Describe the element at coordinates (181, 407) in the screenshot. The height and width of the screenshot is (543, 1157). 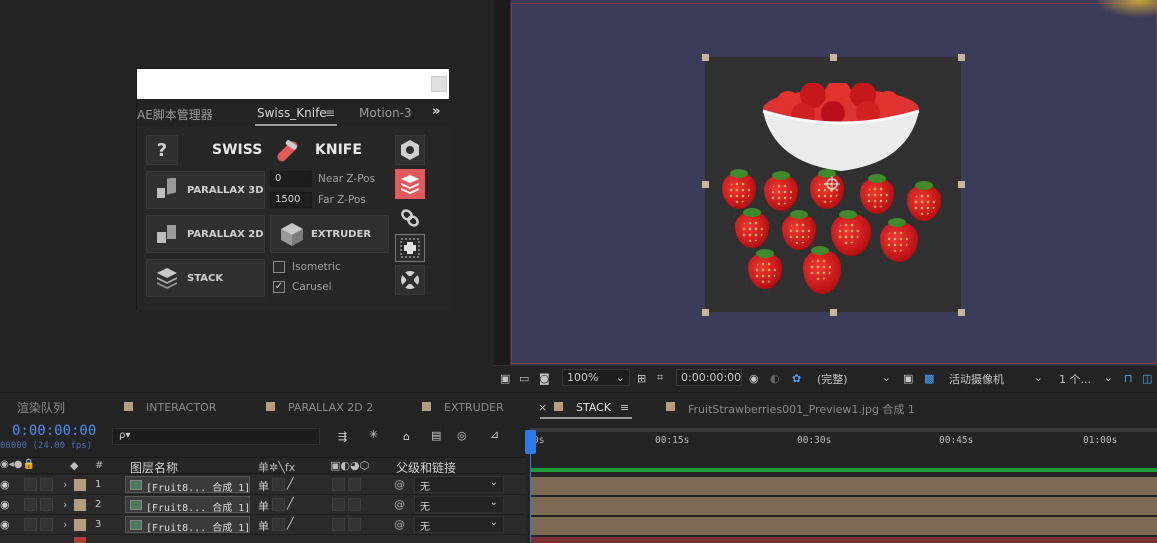
I see `tab-interactor: INTERACTOR` at that location.